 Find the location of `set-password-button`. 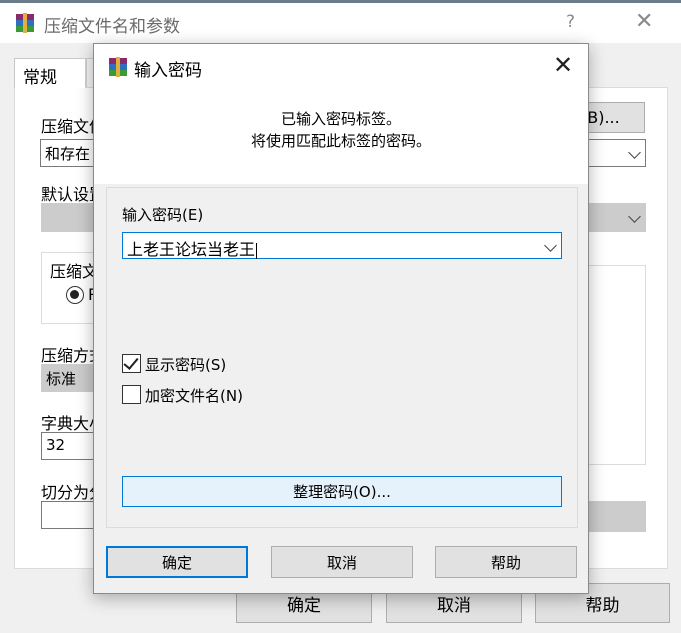

set-password-button is located at coordinates (617, 516).